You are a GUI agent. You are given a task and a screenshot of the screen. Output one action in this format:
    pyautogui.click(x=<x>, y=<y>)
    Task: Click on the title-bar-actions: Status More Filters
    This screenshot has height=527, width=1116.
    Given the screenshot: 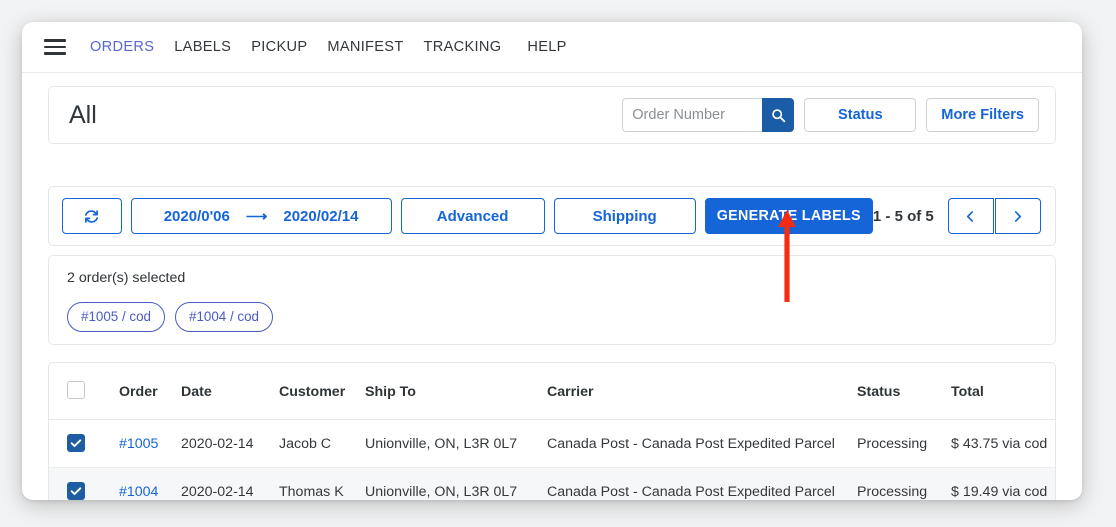 What is the action you would take?
    pyautogui.click(x=830, y=115)
    